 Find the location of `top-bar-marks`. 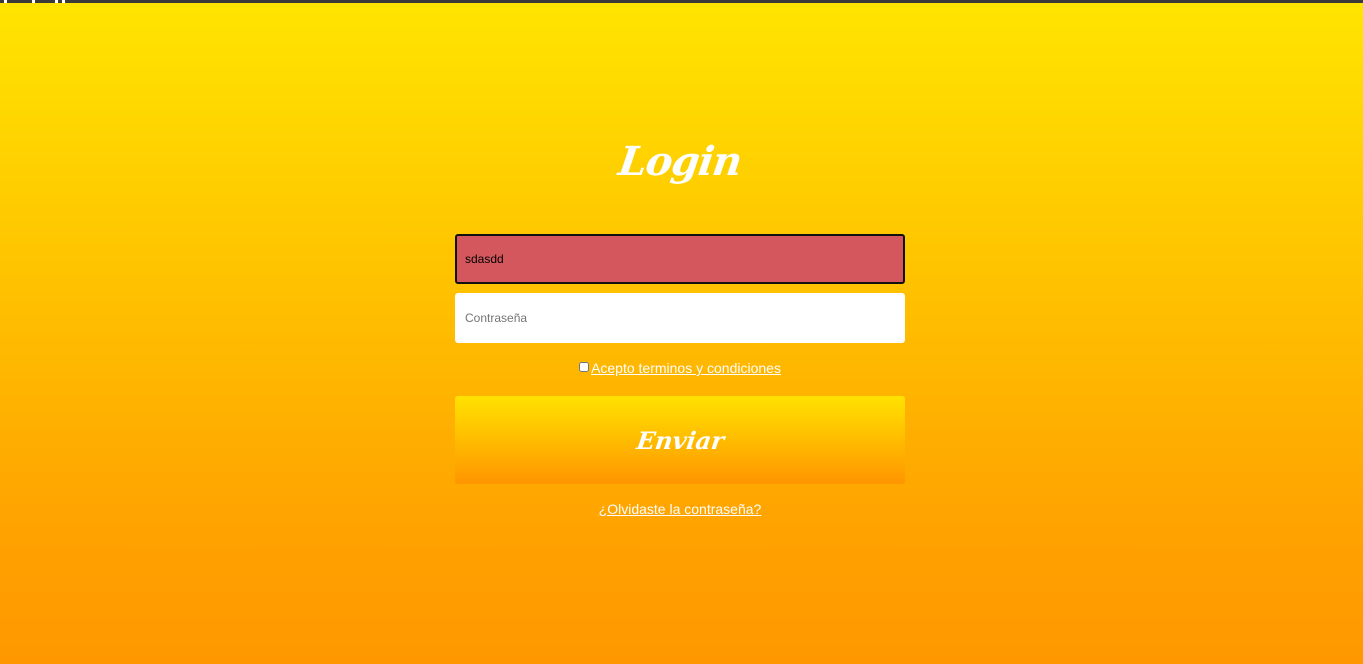

top-bar-marks is located at coordinates (35, 1).